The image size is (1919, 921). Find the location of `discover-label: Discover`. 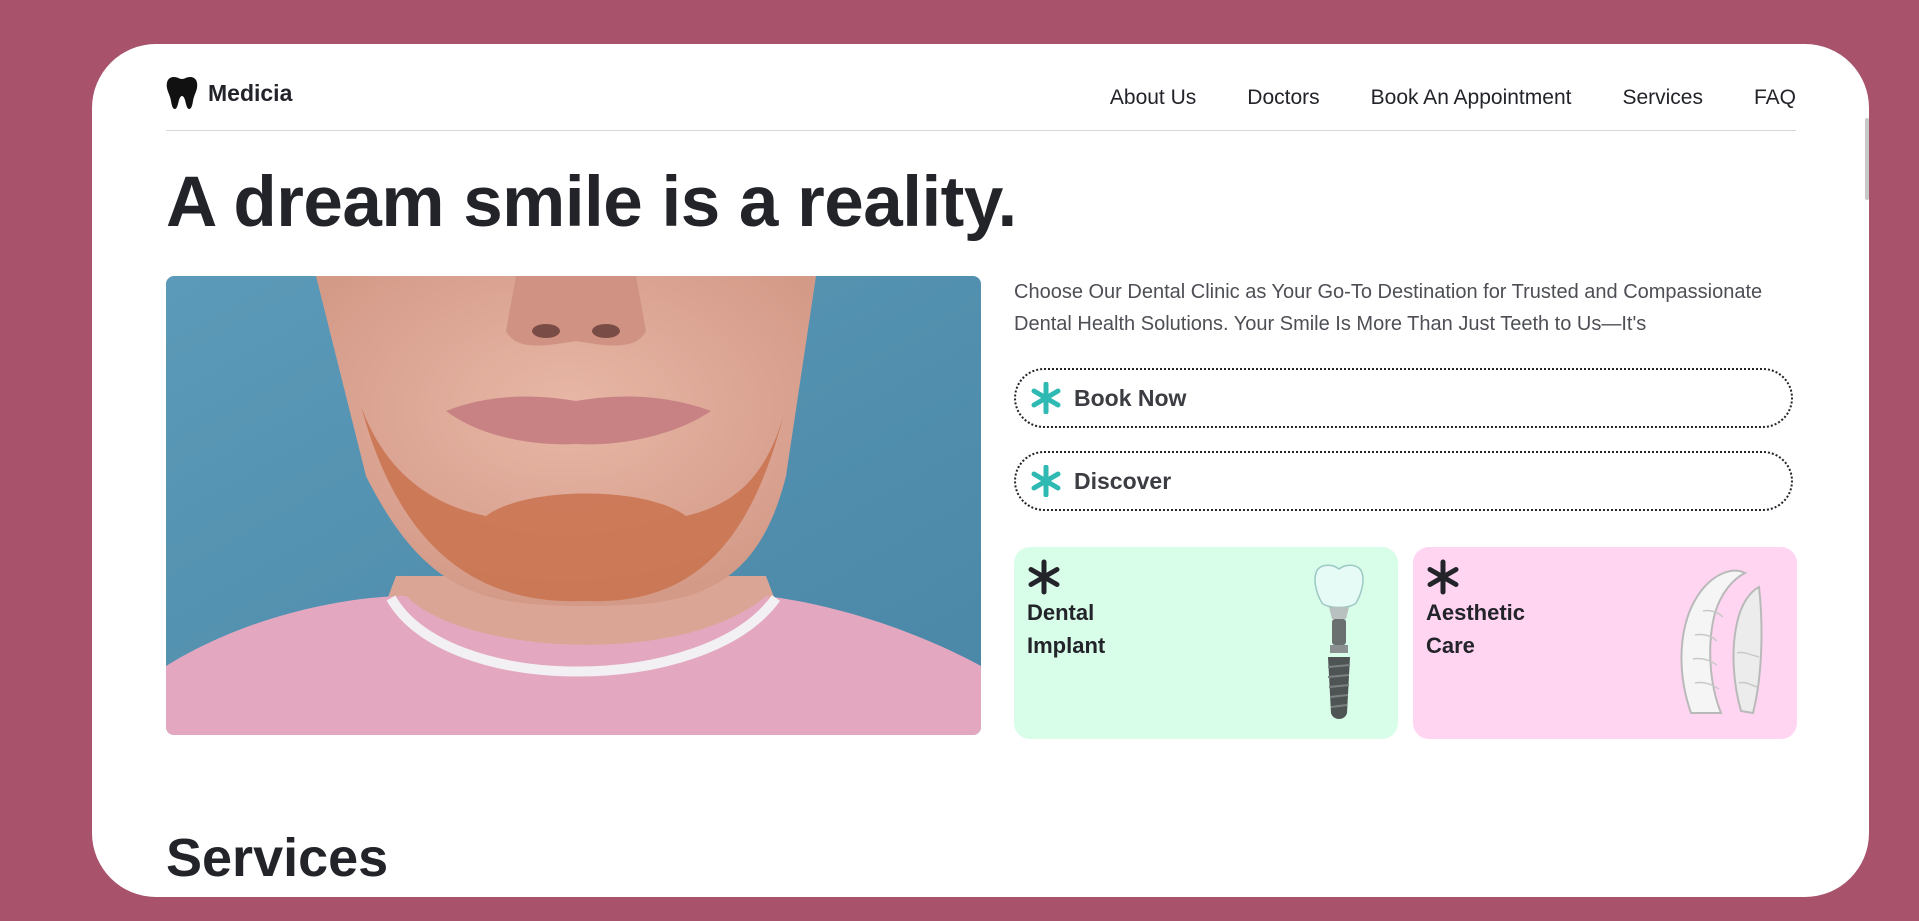

discover-label: Discover is located at coordinates (1123, 480).